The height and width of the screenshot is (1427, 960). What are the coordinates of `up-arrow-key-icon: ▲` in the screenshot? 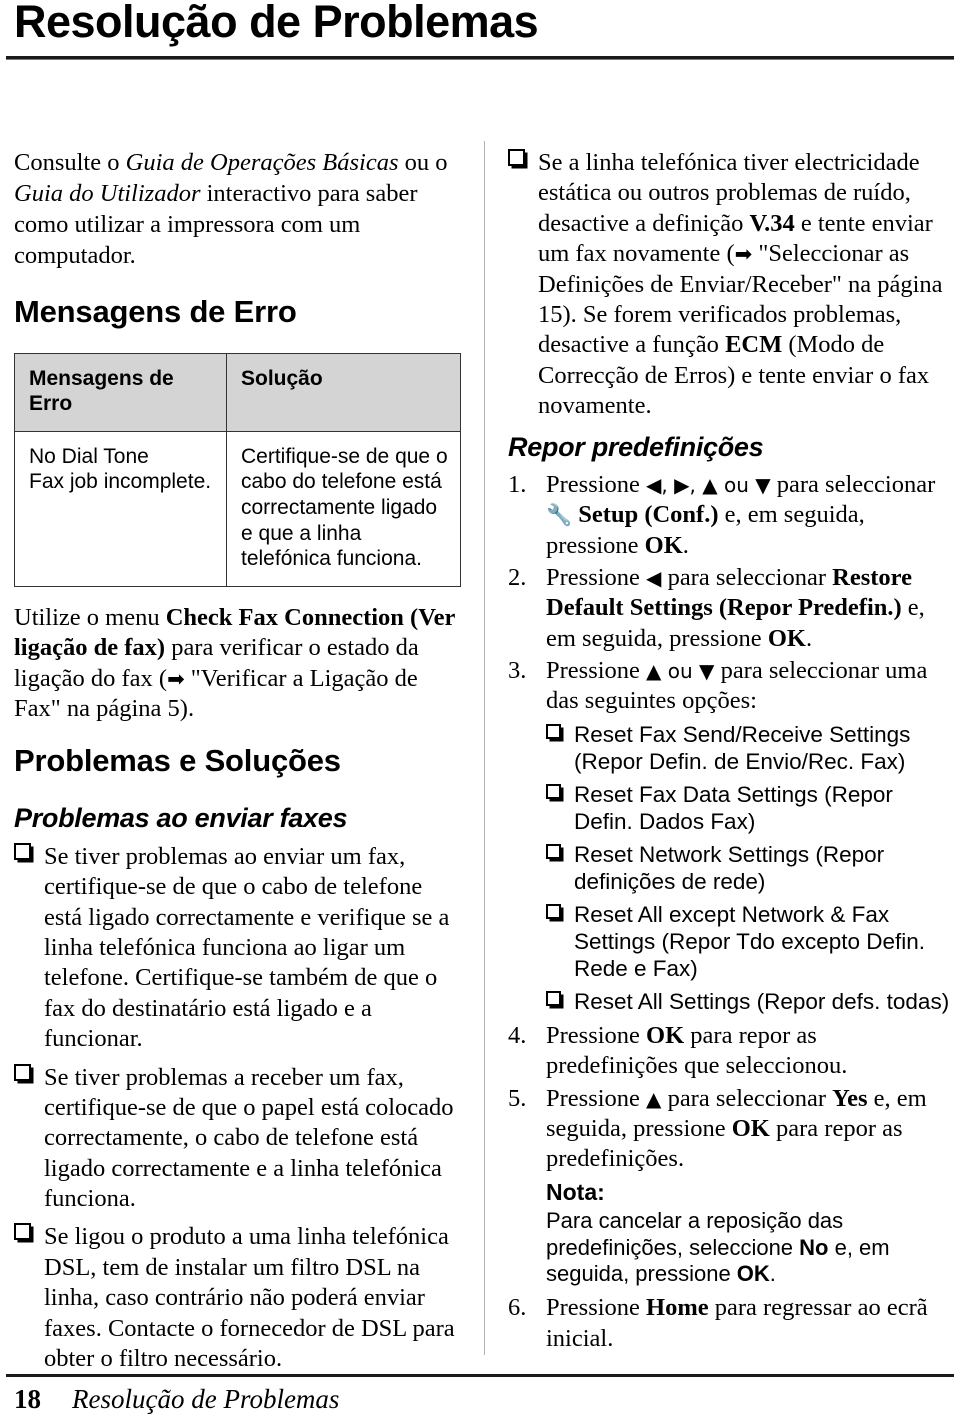 It's located at (654, 1098).